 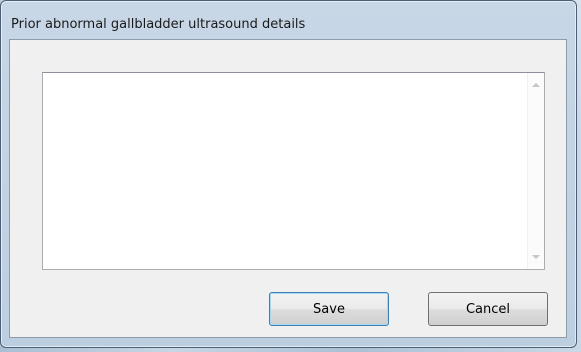 What do you see at coordinates (329, 309) in the screenshot?
I see `save-button: Save` at bounding box center [329, 309].